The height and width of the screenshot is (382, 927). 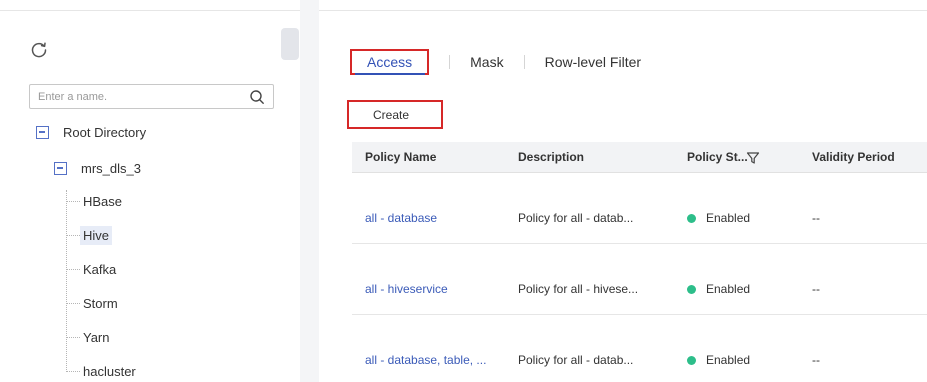 I want to click on column-header-validity-period: Validity Period, so click(x=853, y=157).